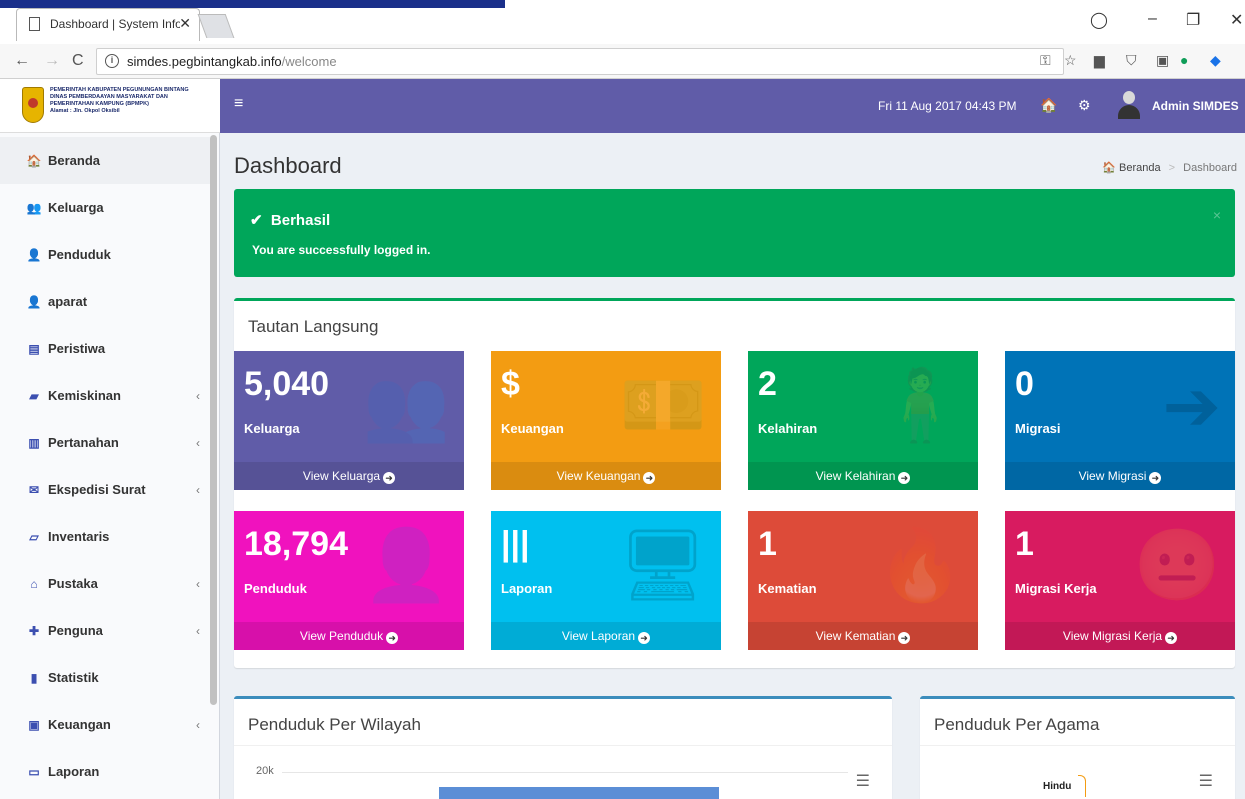 This screenshot has width=1245, height=799. I want to click on sidebar-item-label: Keuangan, so click(79, 724).